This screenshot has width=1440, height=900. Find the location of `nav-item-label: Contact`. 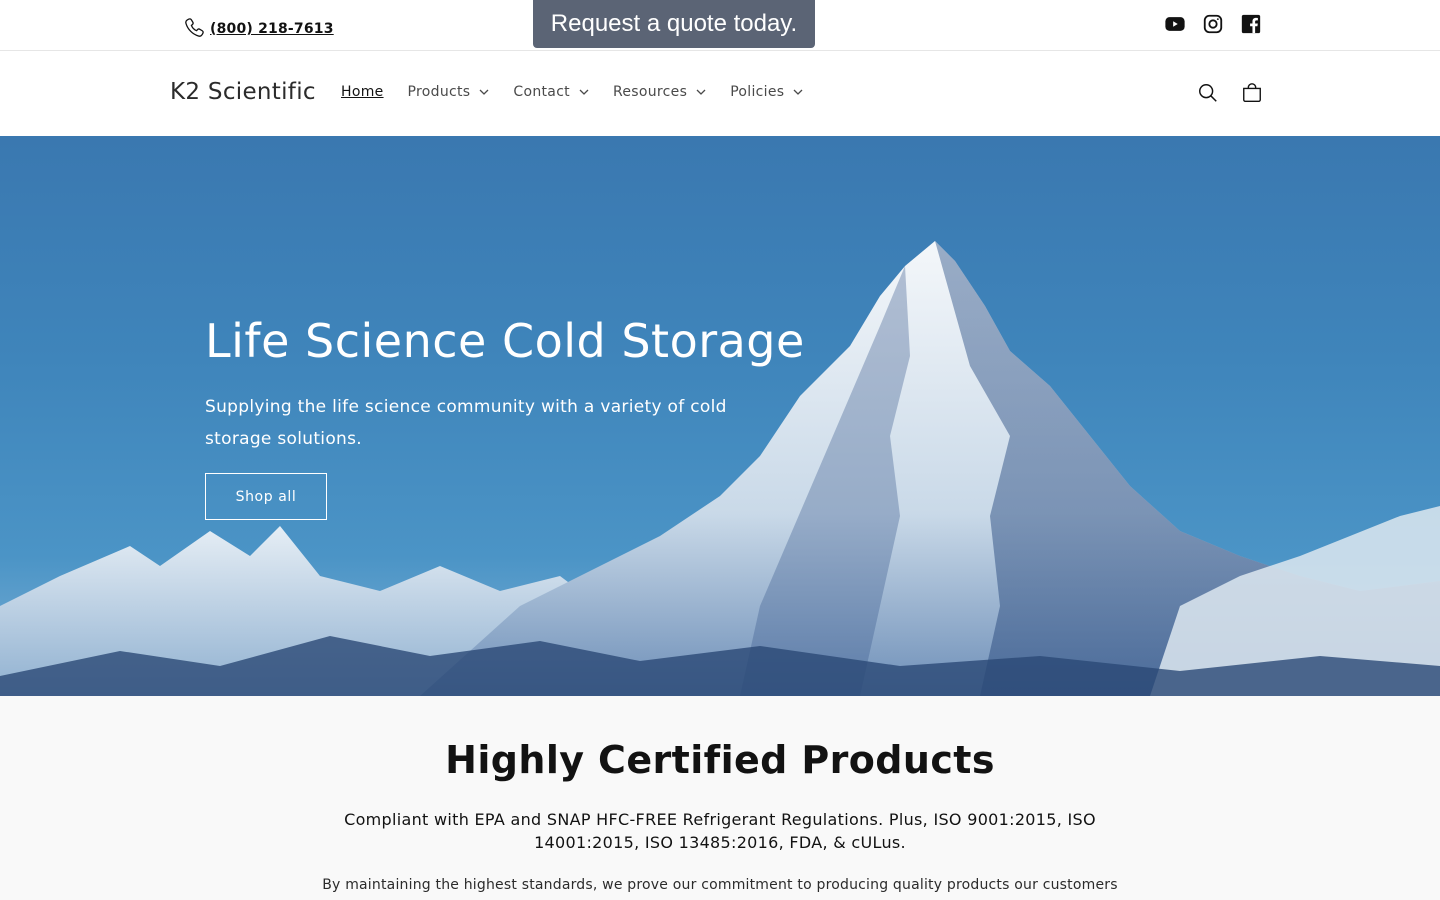

nav-item-label: Contact is located at coordinates (541, 92).